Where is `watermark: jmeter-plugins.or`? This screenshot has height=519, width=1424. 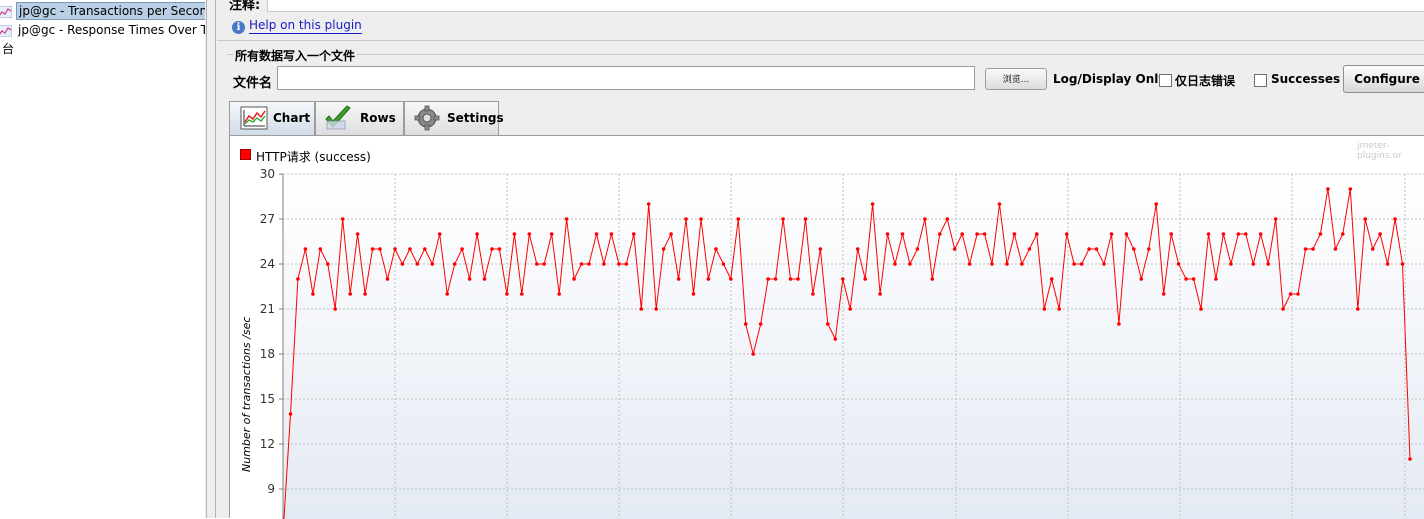
watermark: jmeter-plugins.or is located at coordinates (1379, 151).